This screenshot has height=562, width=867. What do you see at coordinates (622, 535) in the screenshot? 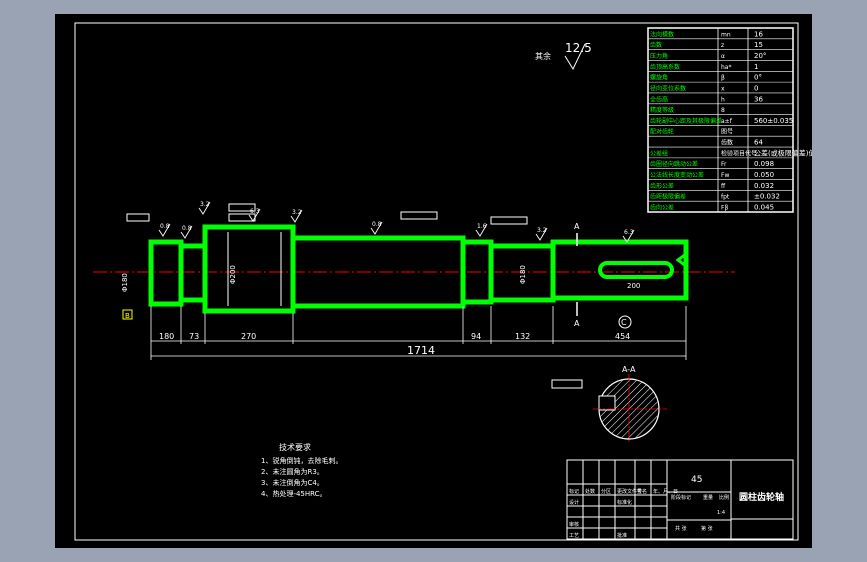
I see `title-block-cell: 批准` at bounding box center [622, 535].